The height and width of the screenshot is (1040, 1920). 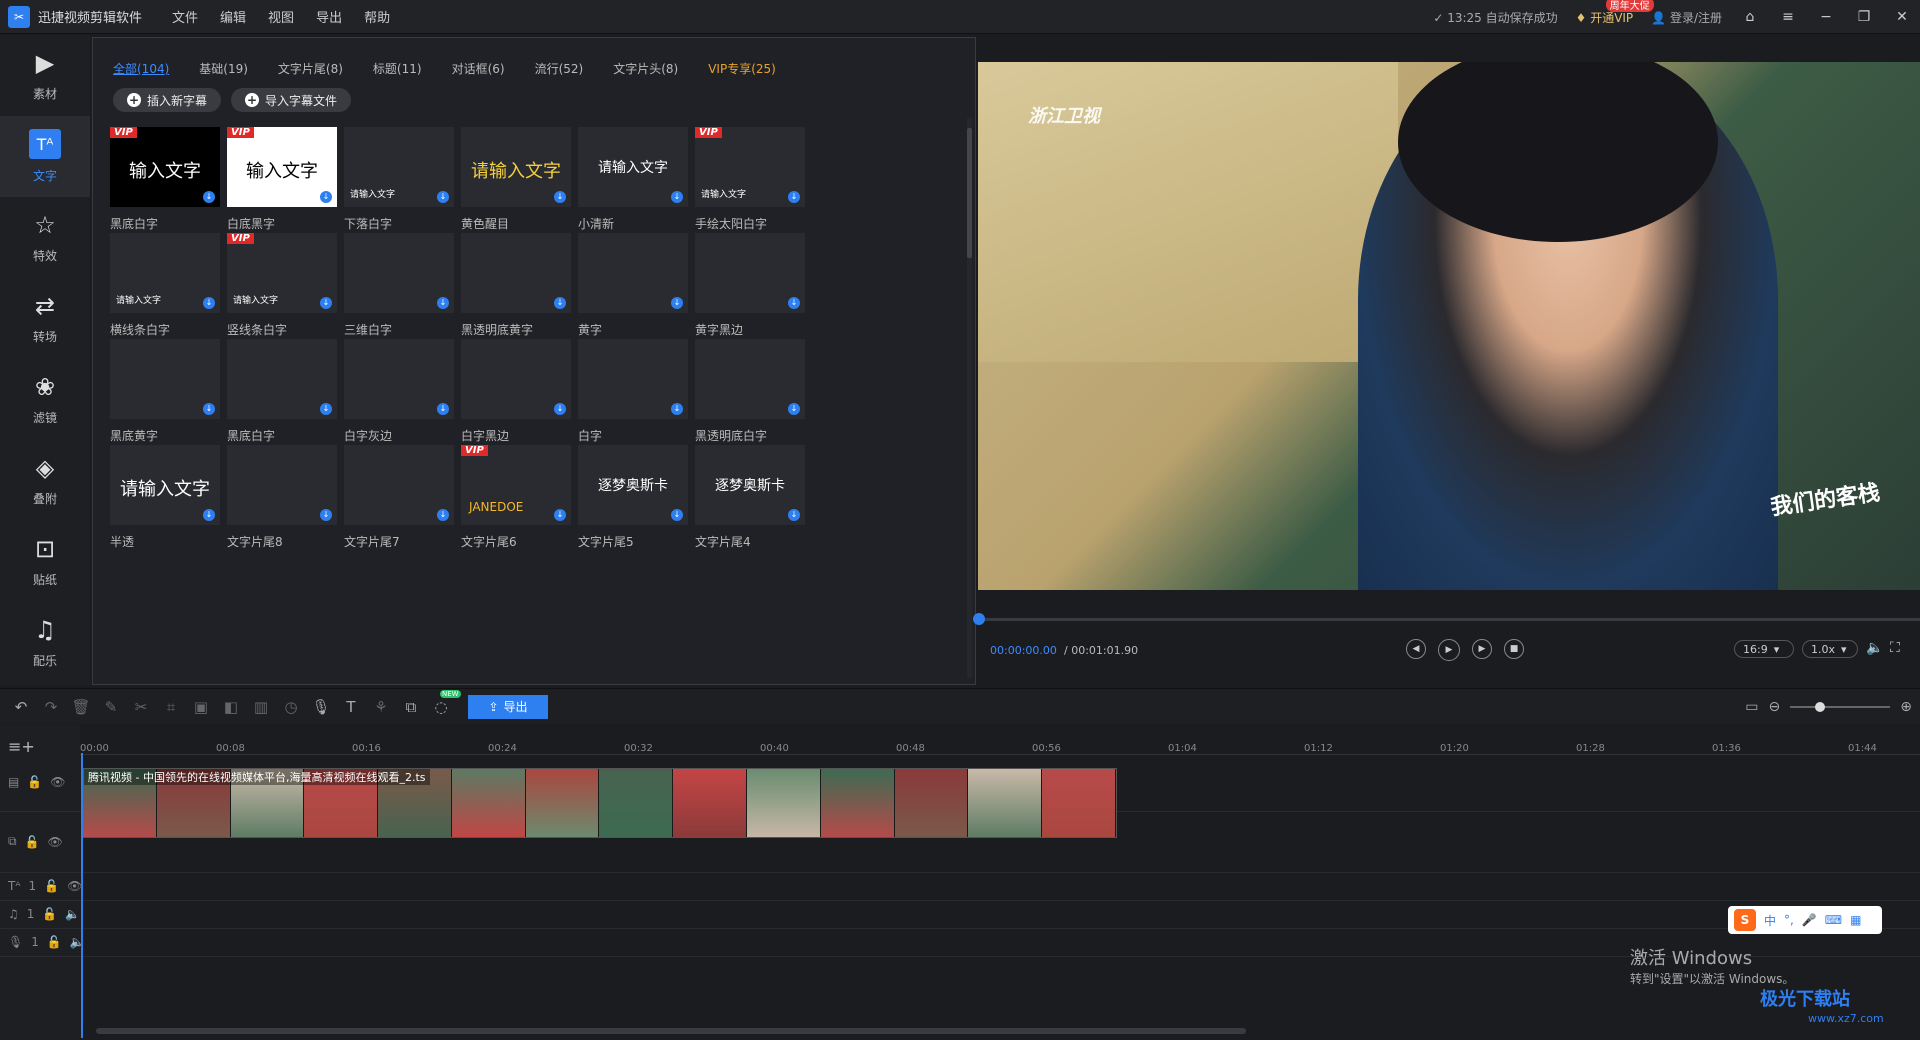 What do you see at coordinates (282, 182) in the screenshot?
I see `template-card: 输入文字 VIP ↓ 白底黑字` at bounding box center [282, 182].